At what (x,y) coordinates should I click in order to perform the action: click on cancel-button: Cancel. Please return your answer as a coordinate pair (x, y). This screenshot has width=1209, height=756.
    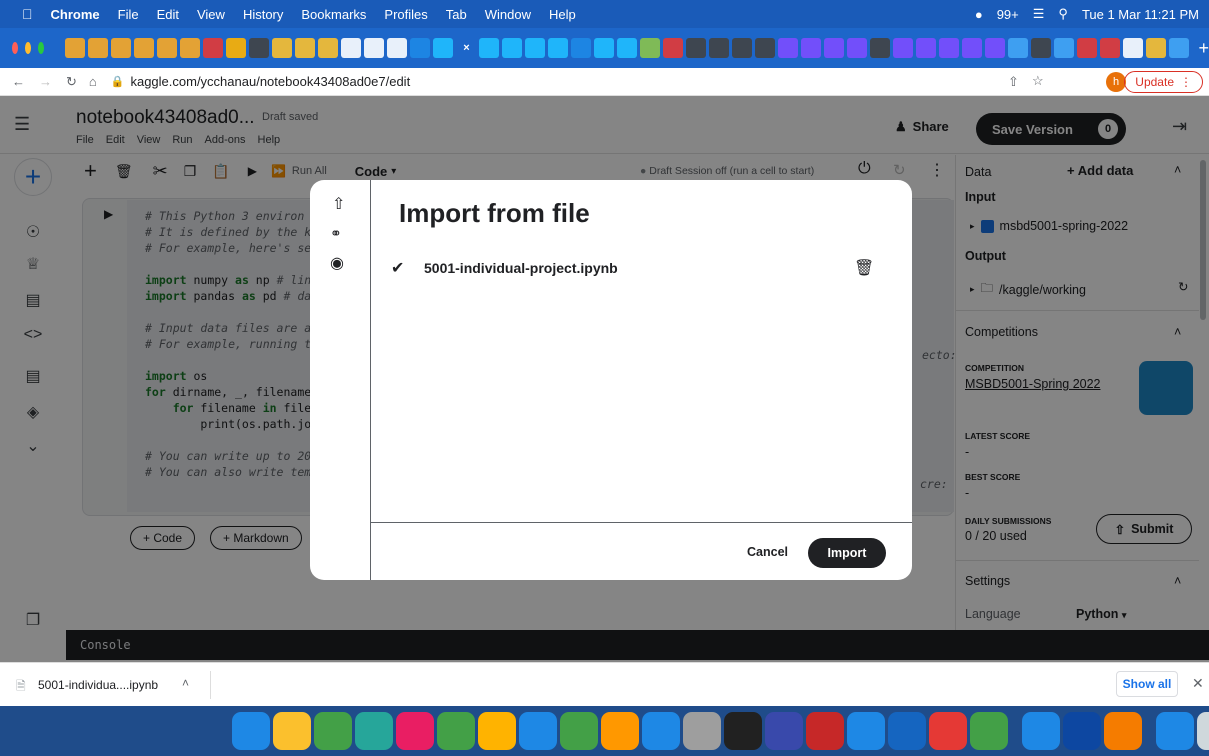
    Looking at the image, I should click on (767, 552).